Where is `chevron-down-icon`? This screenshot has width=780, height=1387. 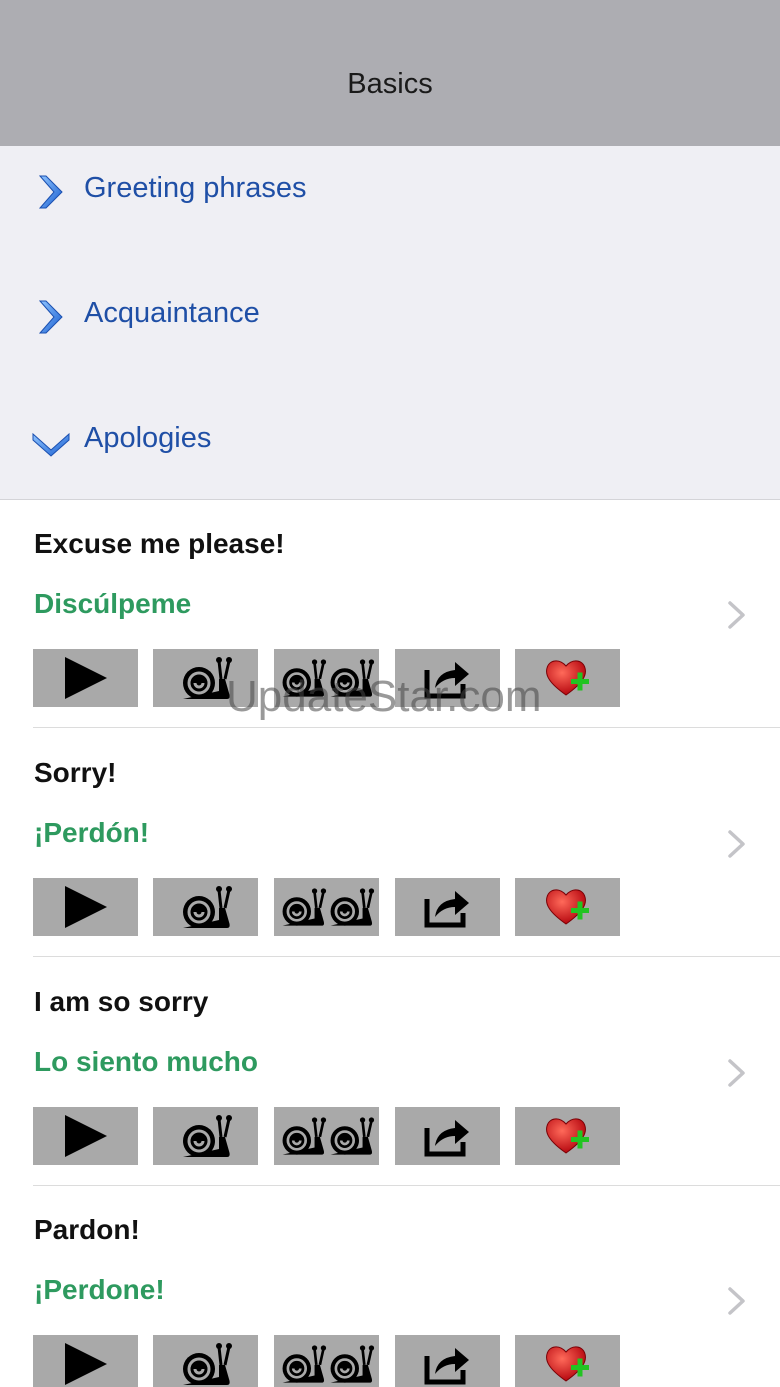 chevron-down-icon is located at coordinates (51, 444).